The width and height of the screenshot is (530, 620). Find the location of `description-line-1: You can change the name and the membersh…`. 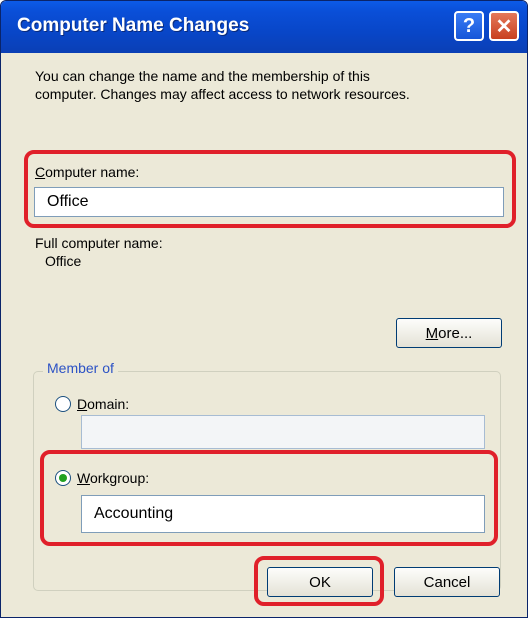

description-line-1: You can change the name and the membersh… is located at coordinates (202, 76).